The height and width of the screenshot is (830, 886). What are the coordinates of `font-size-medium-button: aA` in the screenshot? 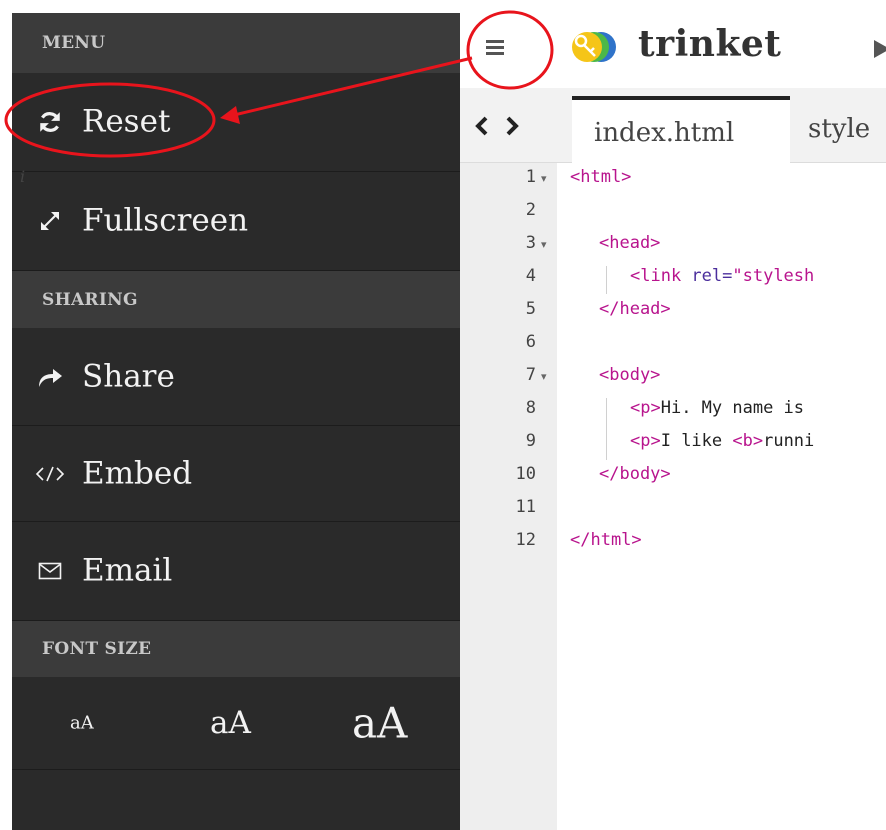 It's located at (230, 723).